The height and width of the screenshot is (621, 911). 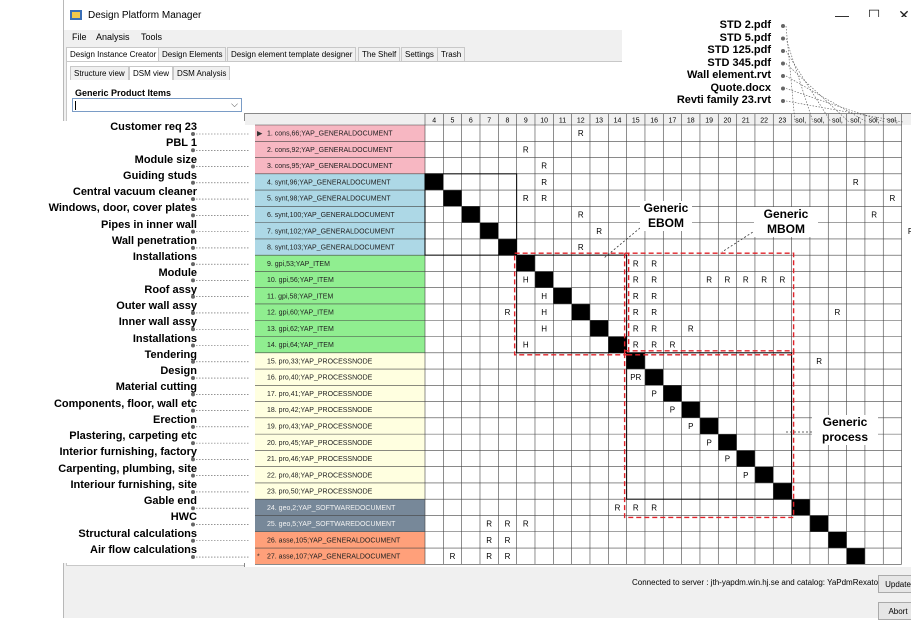 I want to click on row-header-label: 3. cons,95;YAP_GENERALDOCUMENT, so click(x=330, y=166).